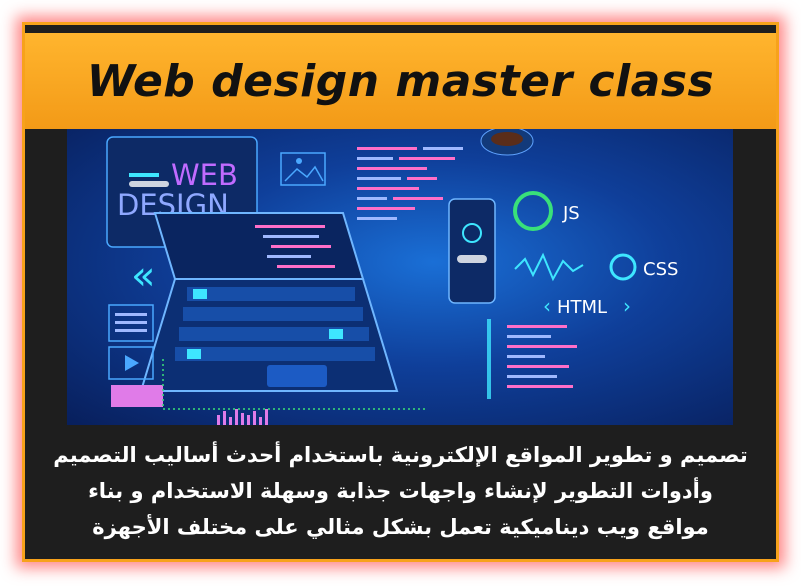  What do you see at coordinates (137, 396) in the screenshot?
I see `bar-chart-panel` at bounding box center [137, 396].